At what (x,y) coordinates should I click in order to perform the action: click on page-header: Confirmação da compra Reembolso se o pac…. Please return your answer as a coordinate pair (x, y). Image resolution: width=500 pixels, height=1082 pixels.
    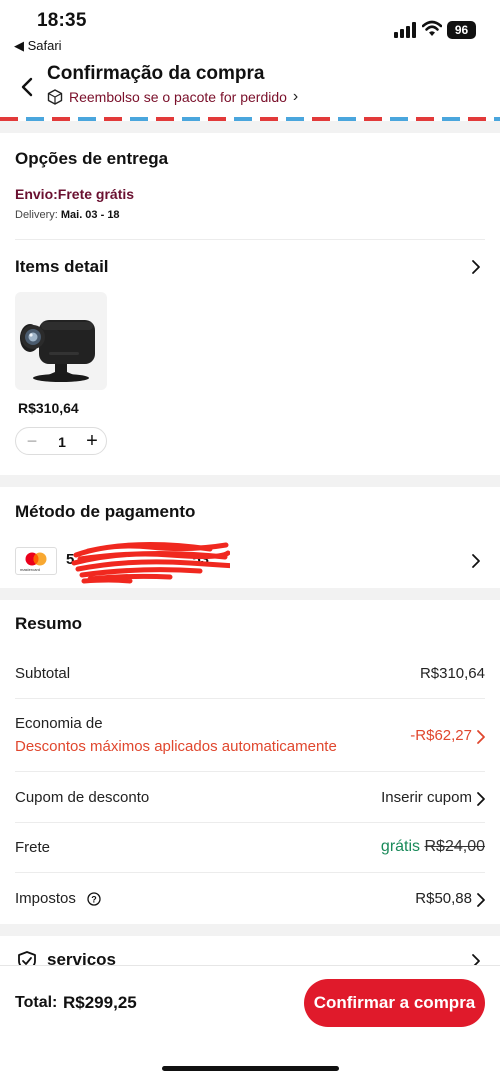
    Looking at the image, I should click on (250, 87).